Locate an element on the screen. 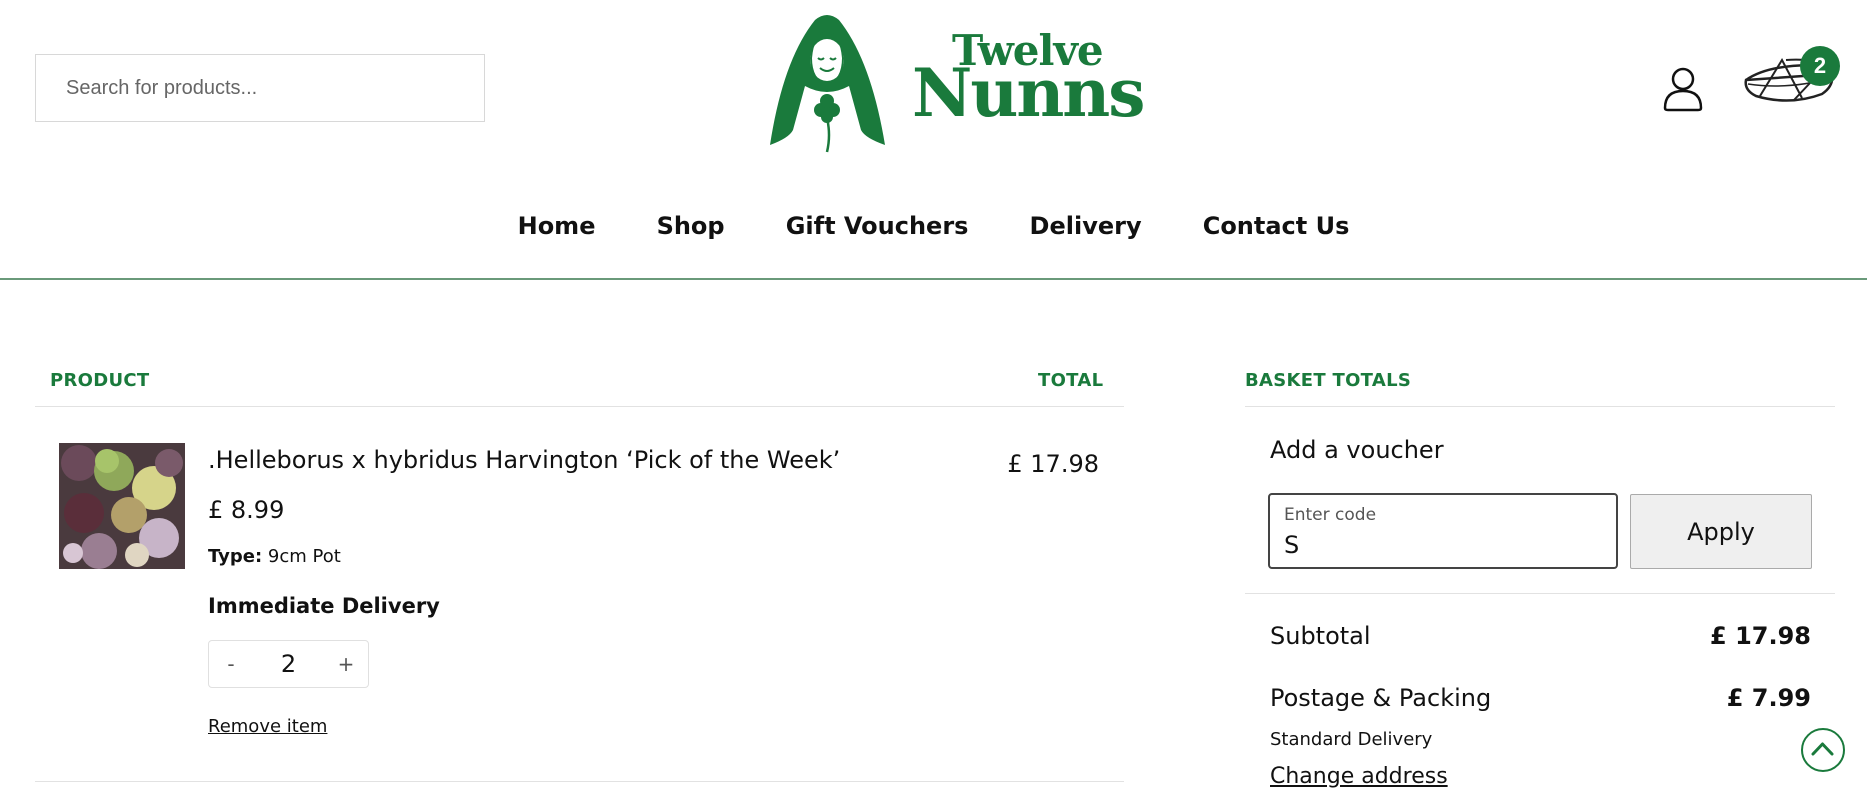 This screenshot has height=808, width=1867. table-header-divider is located at coordinates (579, 406).